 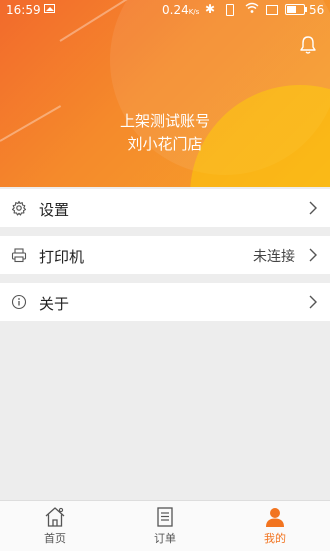 I want to click on wifi-icon, so click(x=252, y=9).